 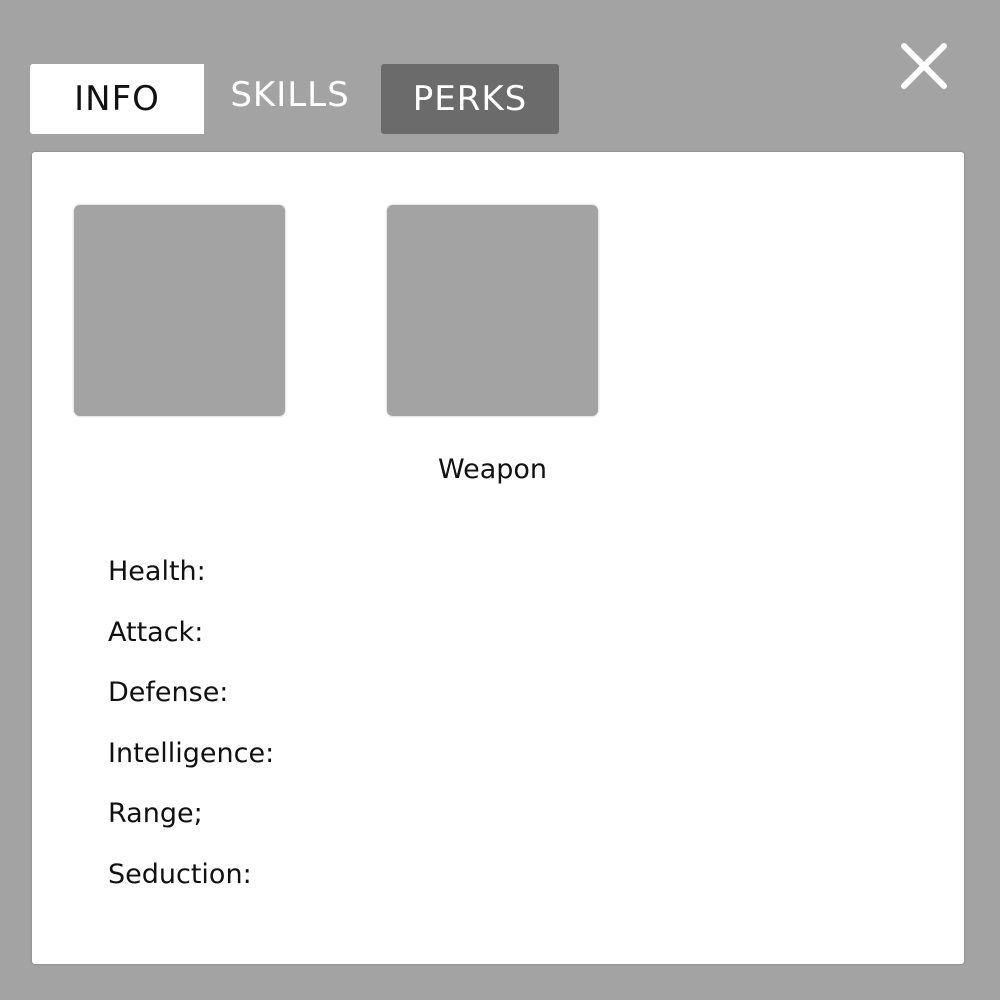 What do you see at coordinates (492, 310) in the screenshot?
I see `weapon-slot` at bounding box center [492, 310].